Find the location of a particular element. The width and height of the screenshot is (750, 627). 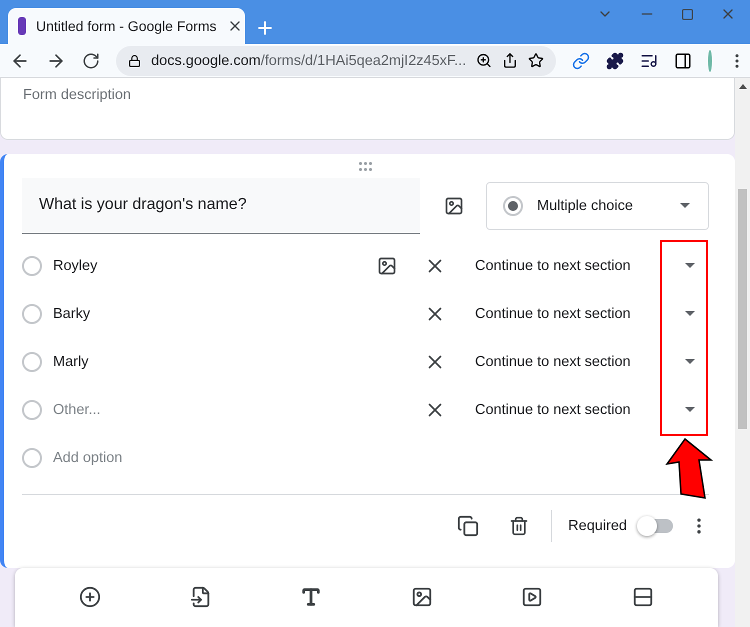

side-panel-icon is located at coordinates (683, 61).